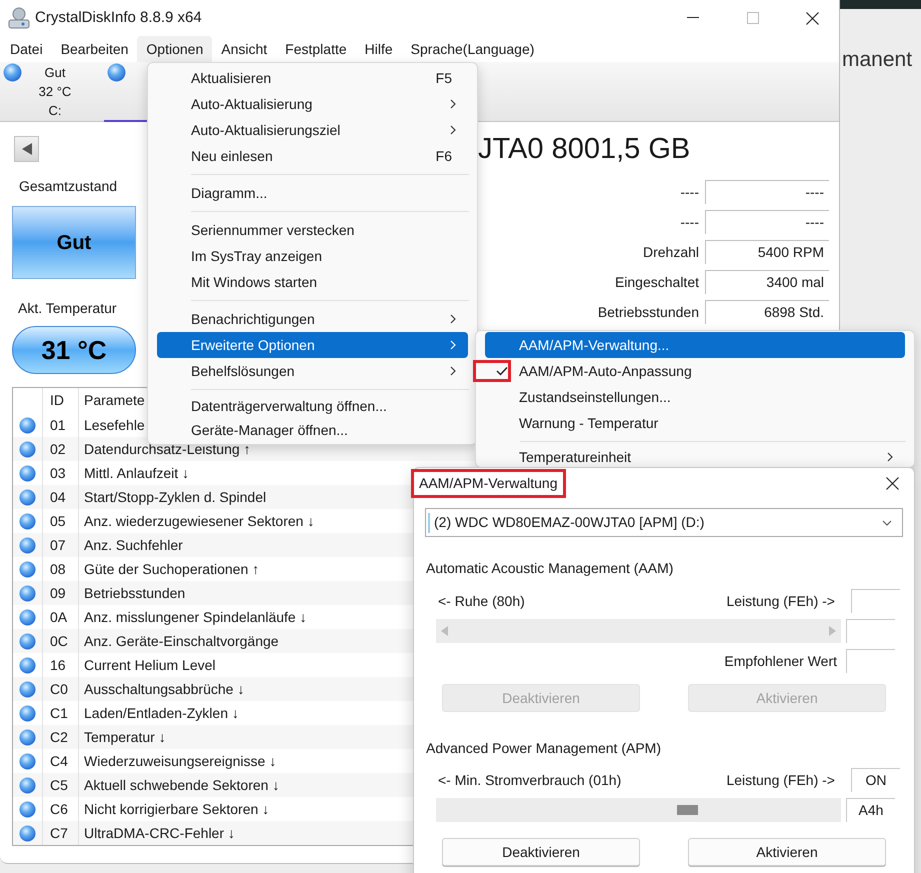 The image size is (921, 873). Describe the element at coordinates (61, 833) in the screenshot. I see `id-cell: C7` at that location.